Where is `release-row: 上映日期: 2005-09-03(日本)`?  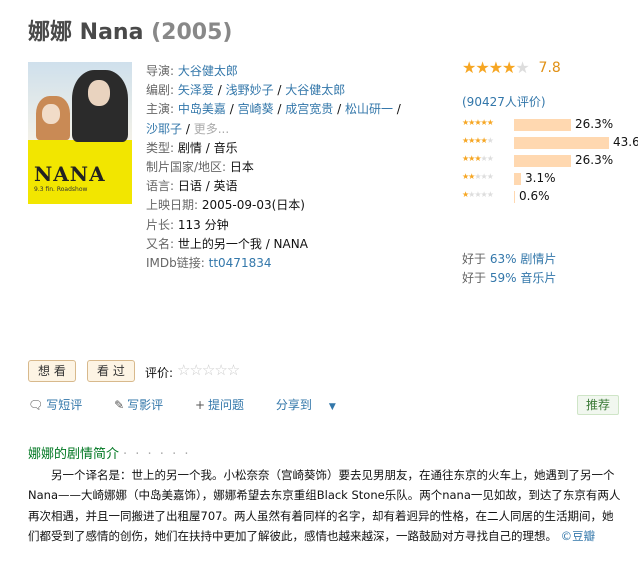
release-row: 上映日期: 2005-09-03(日本) is located at coordinates (296, 205).